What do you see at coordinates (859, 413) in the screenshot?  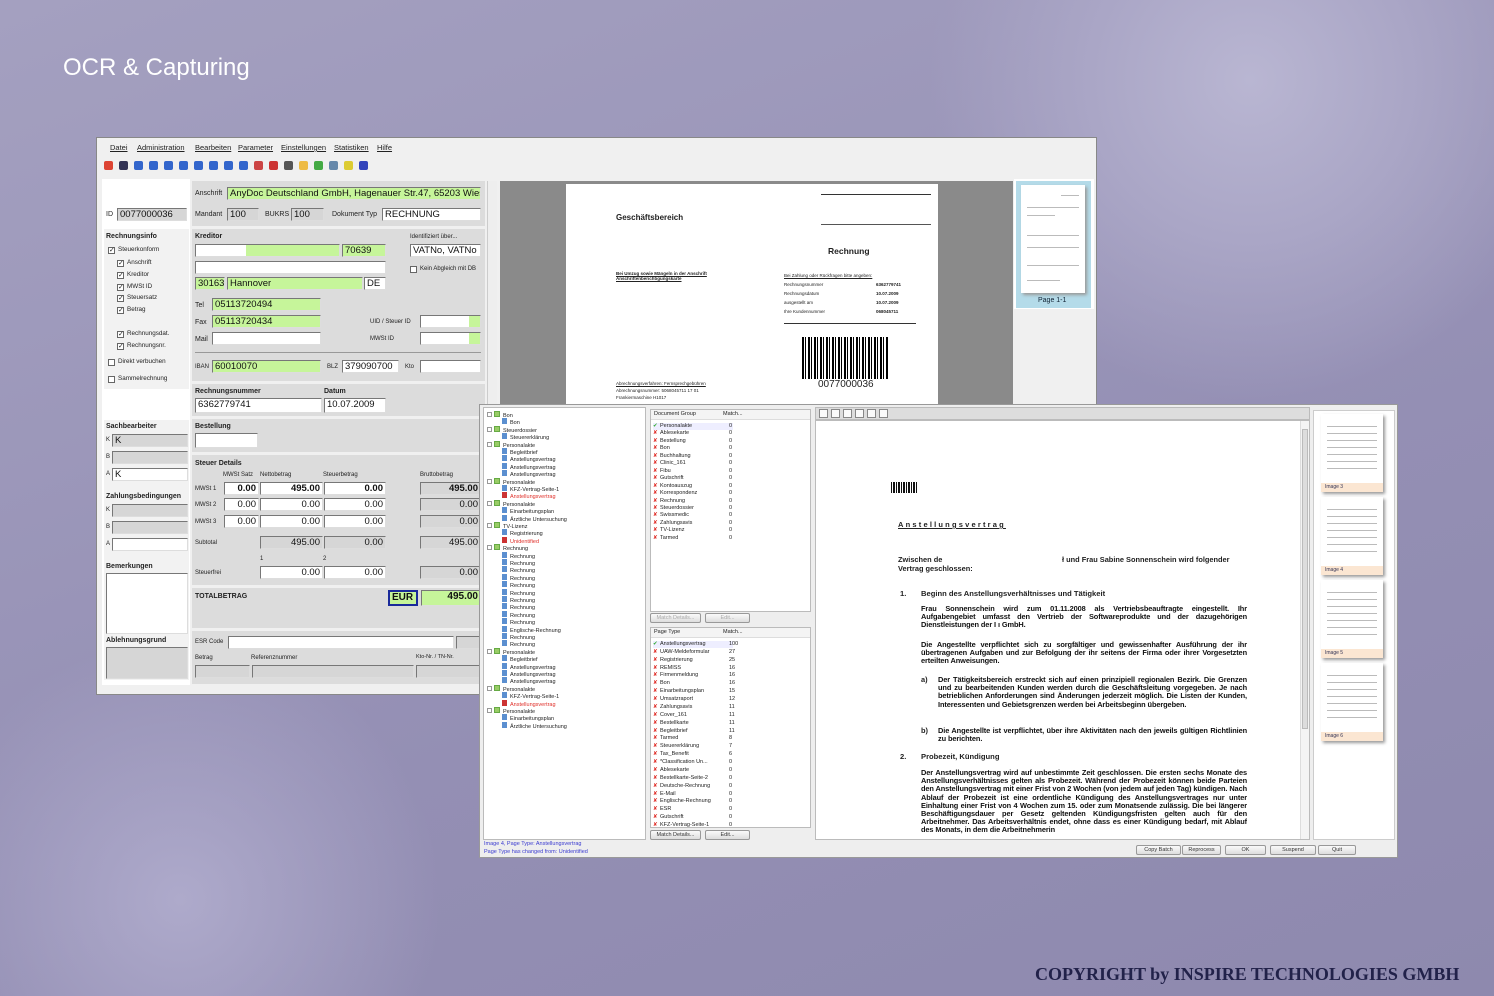 I see `rotate-left-icon` at bounding box center [859, 413].